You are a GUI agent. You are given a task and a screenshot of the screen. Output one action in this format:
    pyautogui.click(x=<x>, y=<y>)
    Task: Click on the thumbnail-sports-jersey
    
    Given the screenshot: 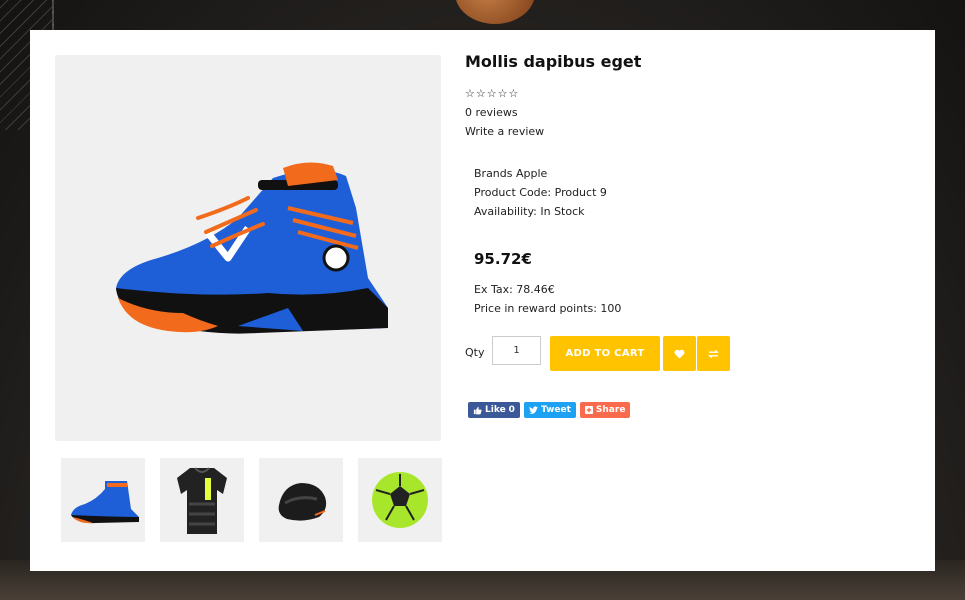 What is the action you would take?
    pyautogui.click(x=202, y=500)
    